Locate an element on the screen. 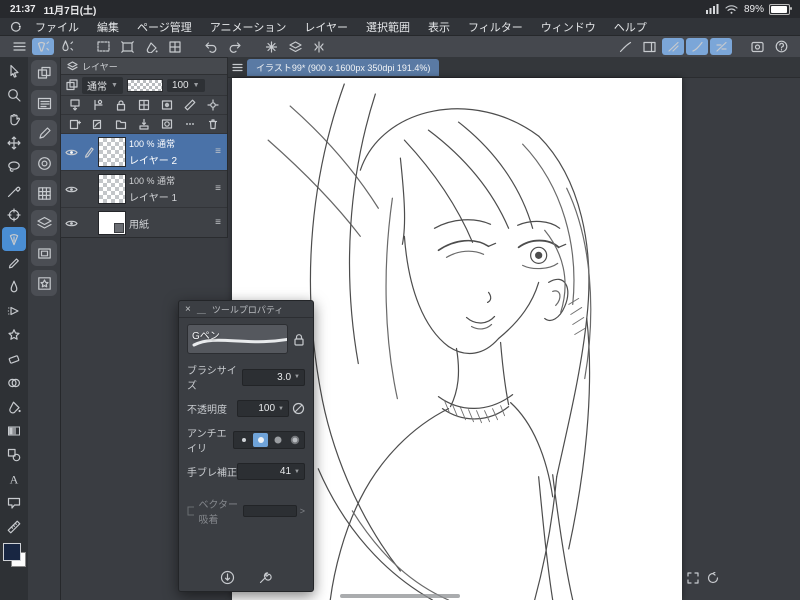  workspace-icon is located at coordinates (757, 46).